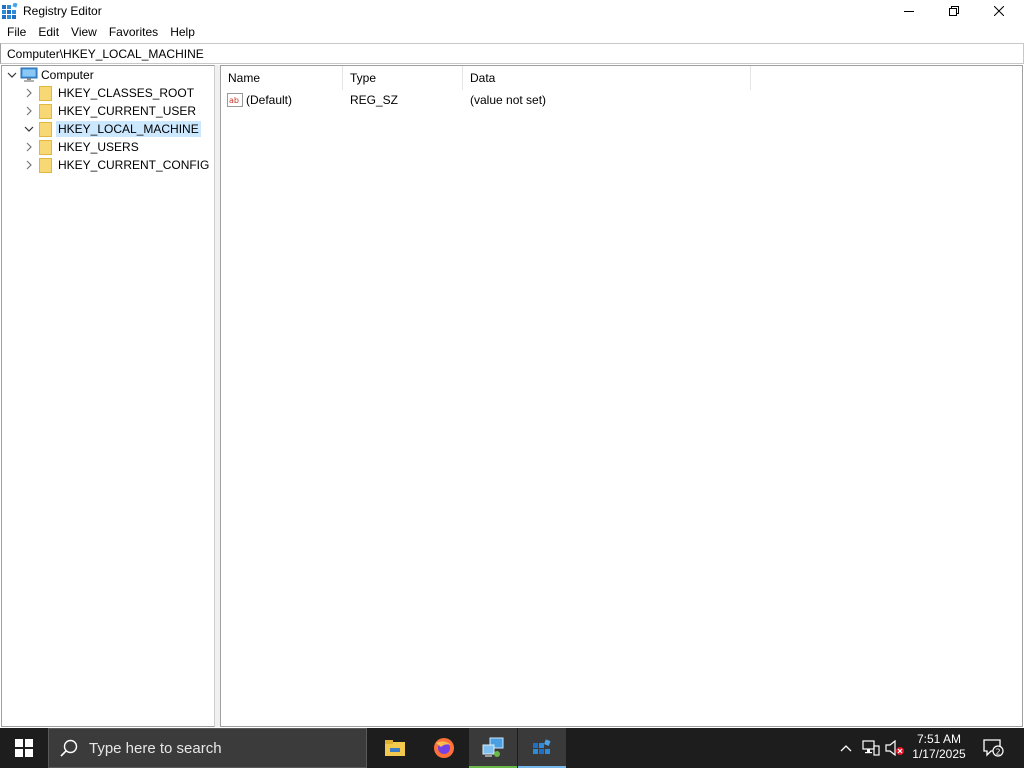 The height and width of the screenshot is (768, 1024). I want to click on registry-editor-icon, so click(542, 746).